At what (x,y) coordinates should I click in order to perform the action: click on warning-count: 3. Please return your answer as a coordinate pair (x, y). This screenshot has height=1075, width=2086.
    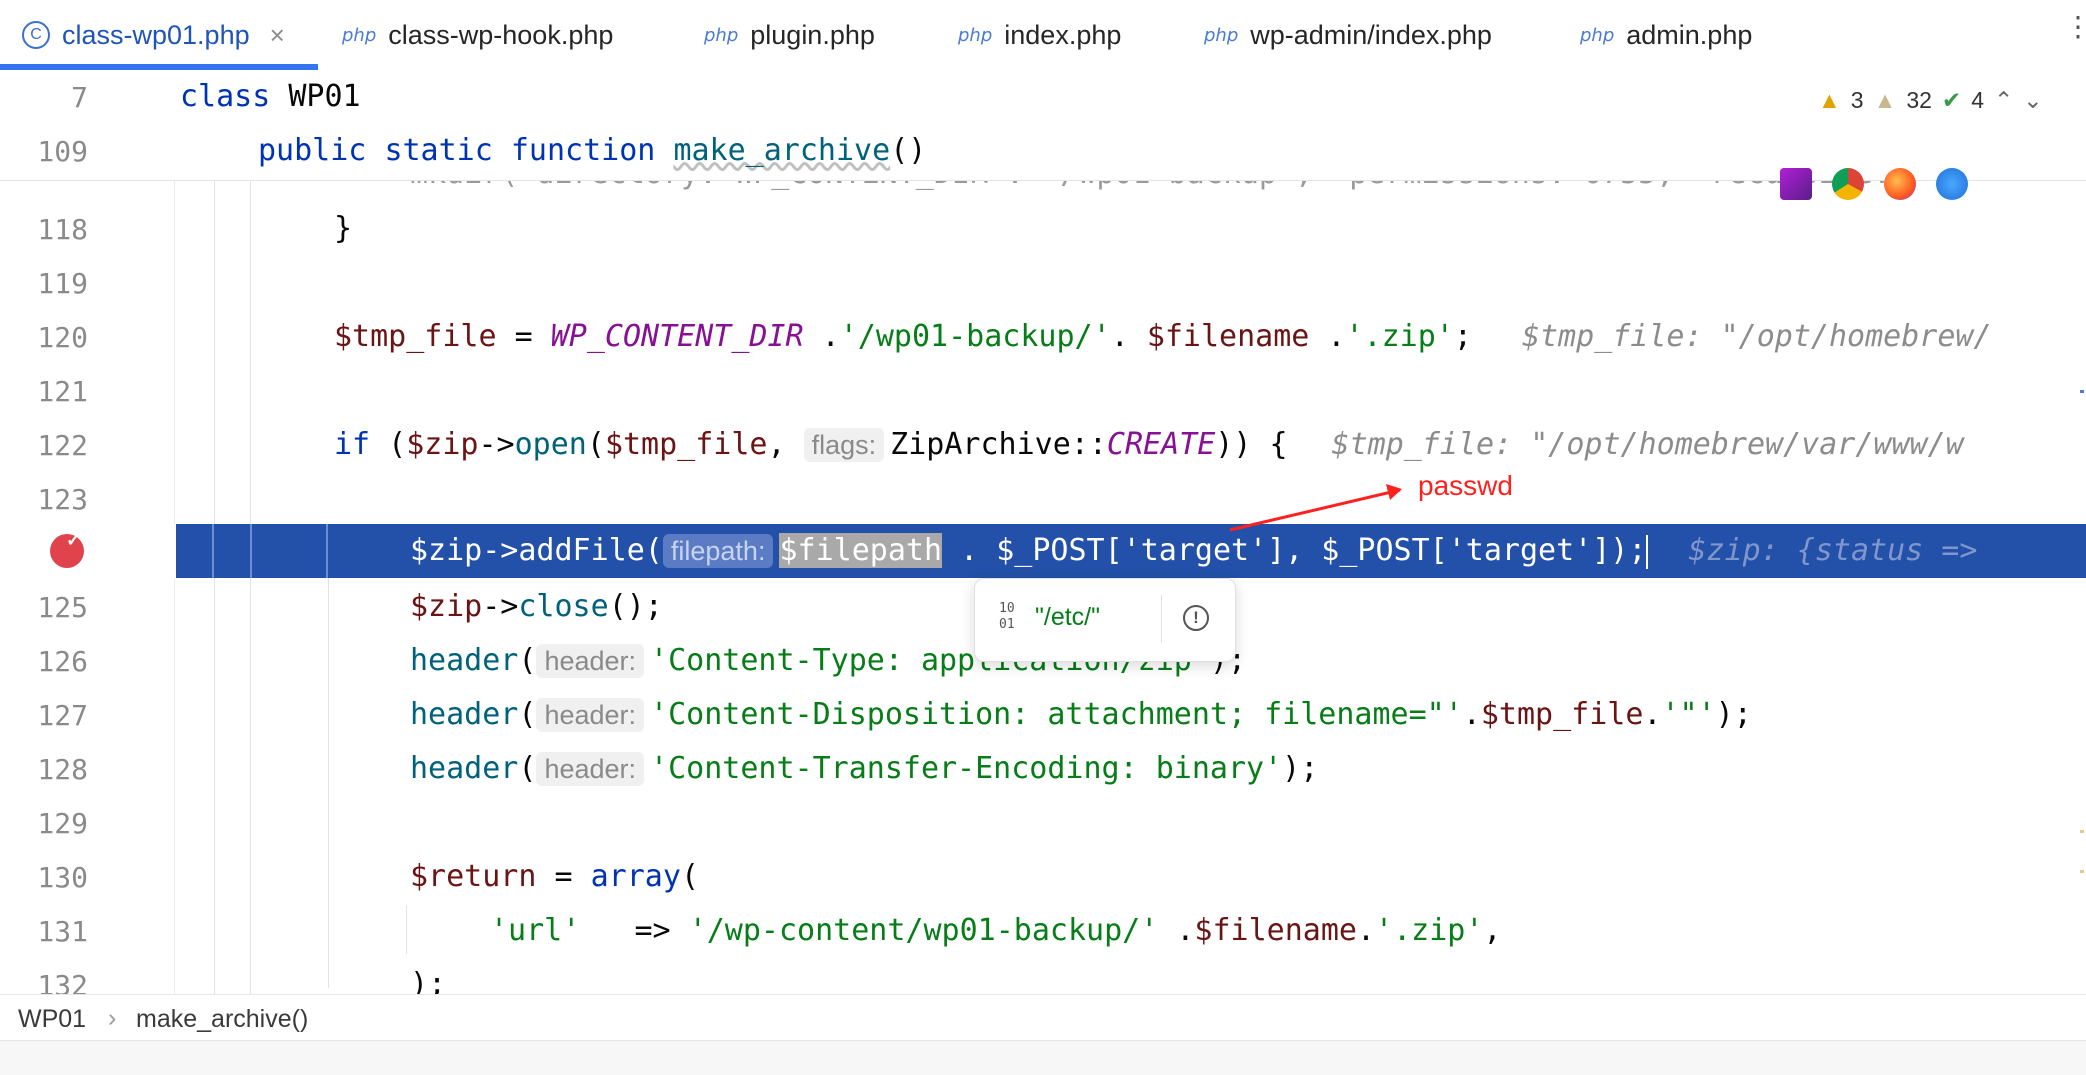
    Looking at the image, I should click on (1857, 99).